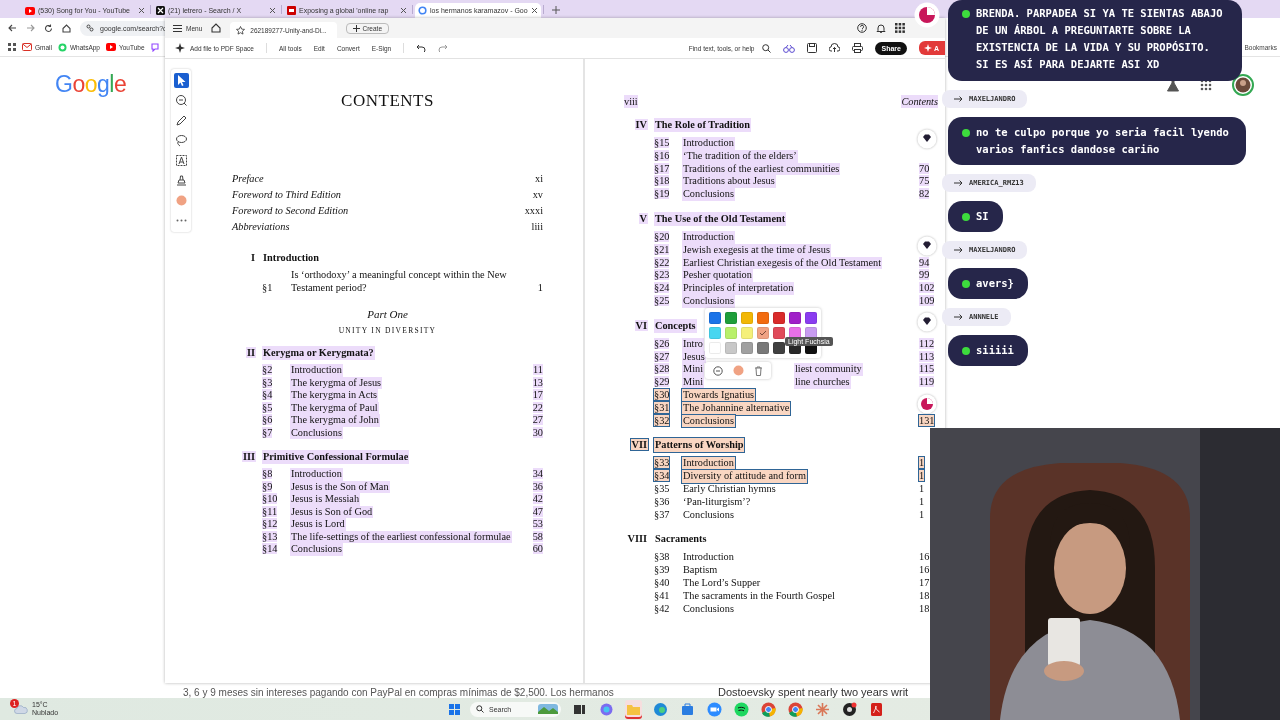 The width and height of the screenshot is (1280, 720). What do you see at coordinates (699, 445) in the screenshot?
I see `chapter-title: Patterns of Worship` at bounding box center [699, 445].